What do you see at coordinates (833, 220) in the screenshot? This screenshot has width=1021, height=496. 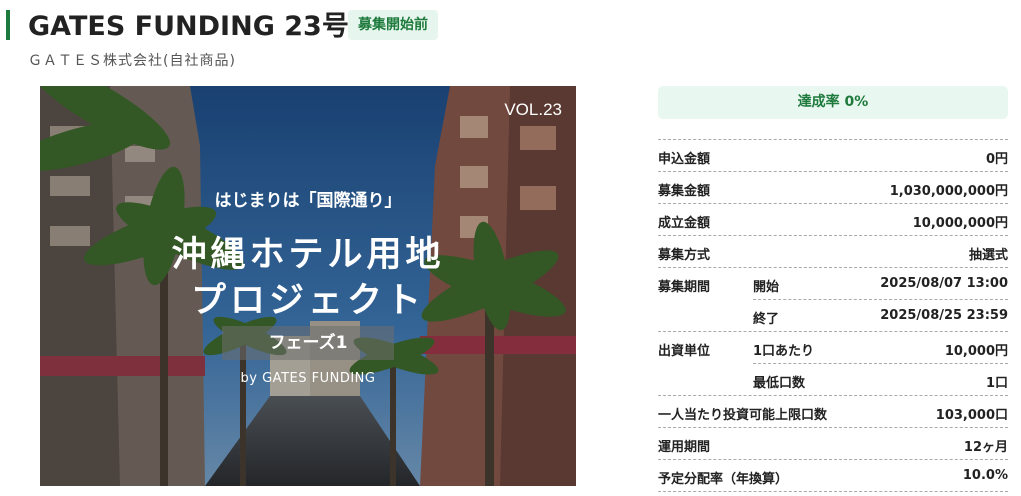 I see `detail-row-min-amount: 成立金額 10,000,000円` at bounding box center [833, 220].